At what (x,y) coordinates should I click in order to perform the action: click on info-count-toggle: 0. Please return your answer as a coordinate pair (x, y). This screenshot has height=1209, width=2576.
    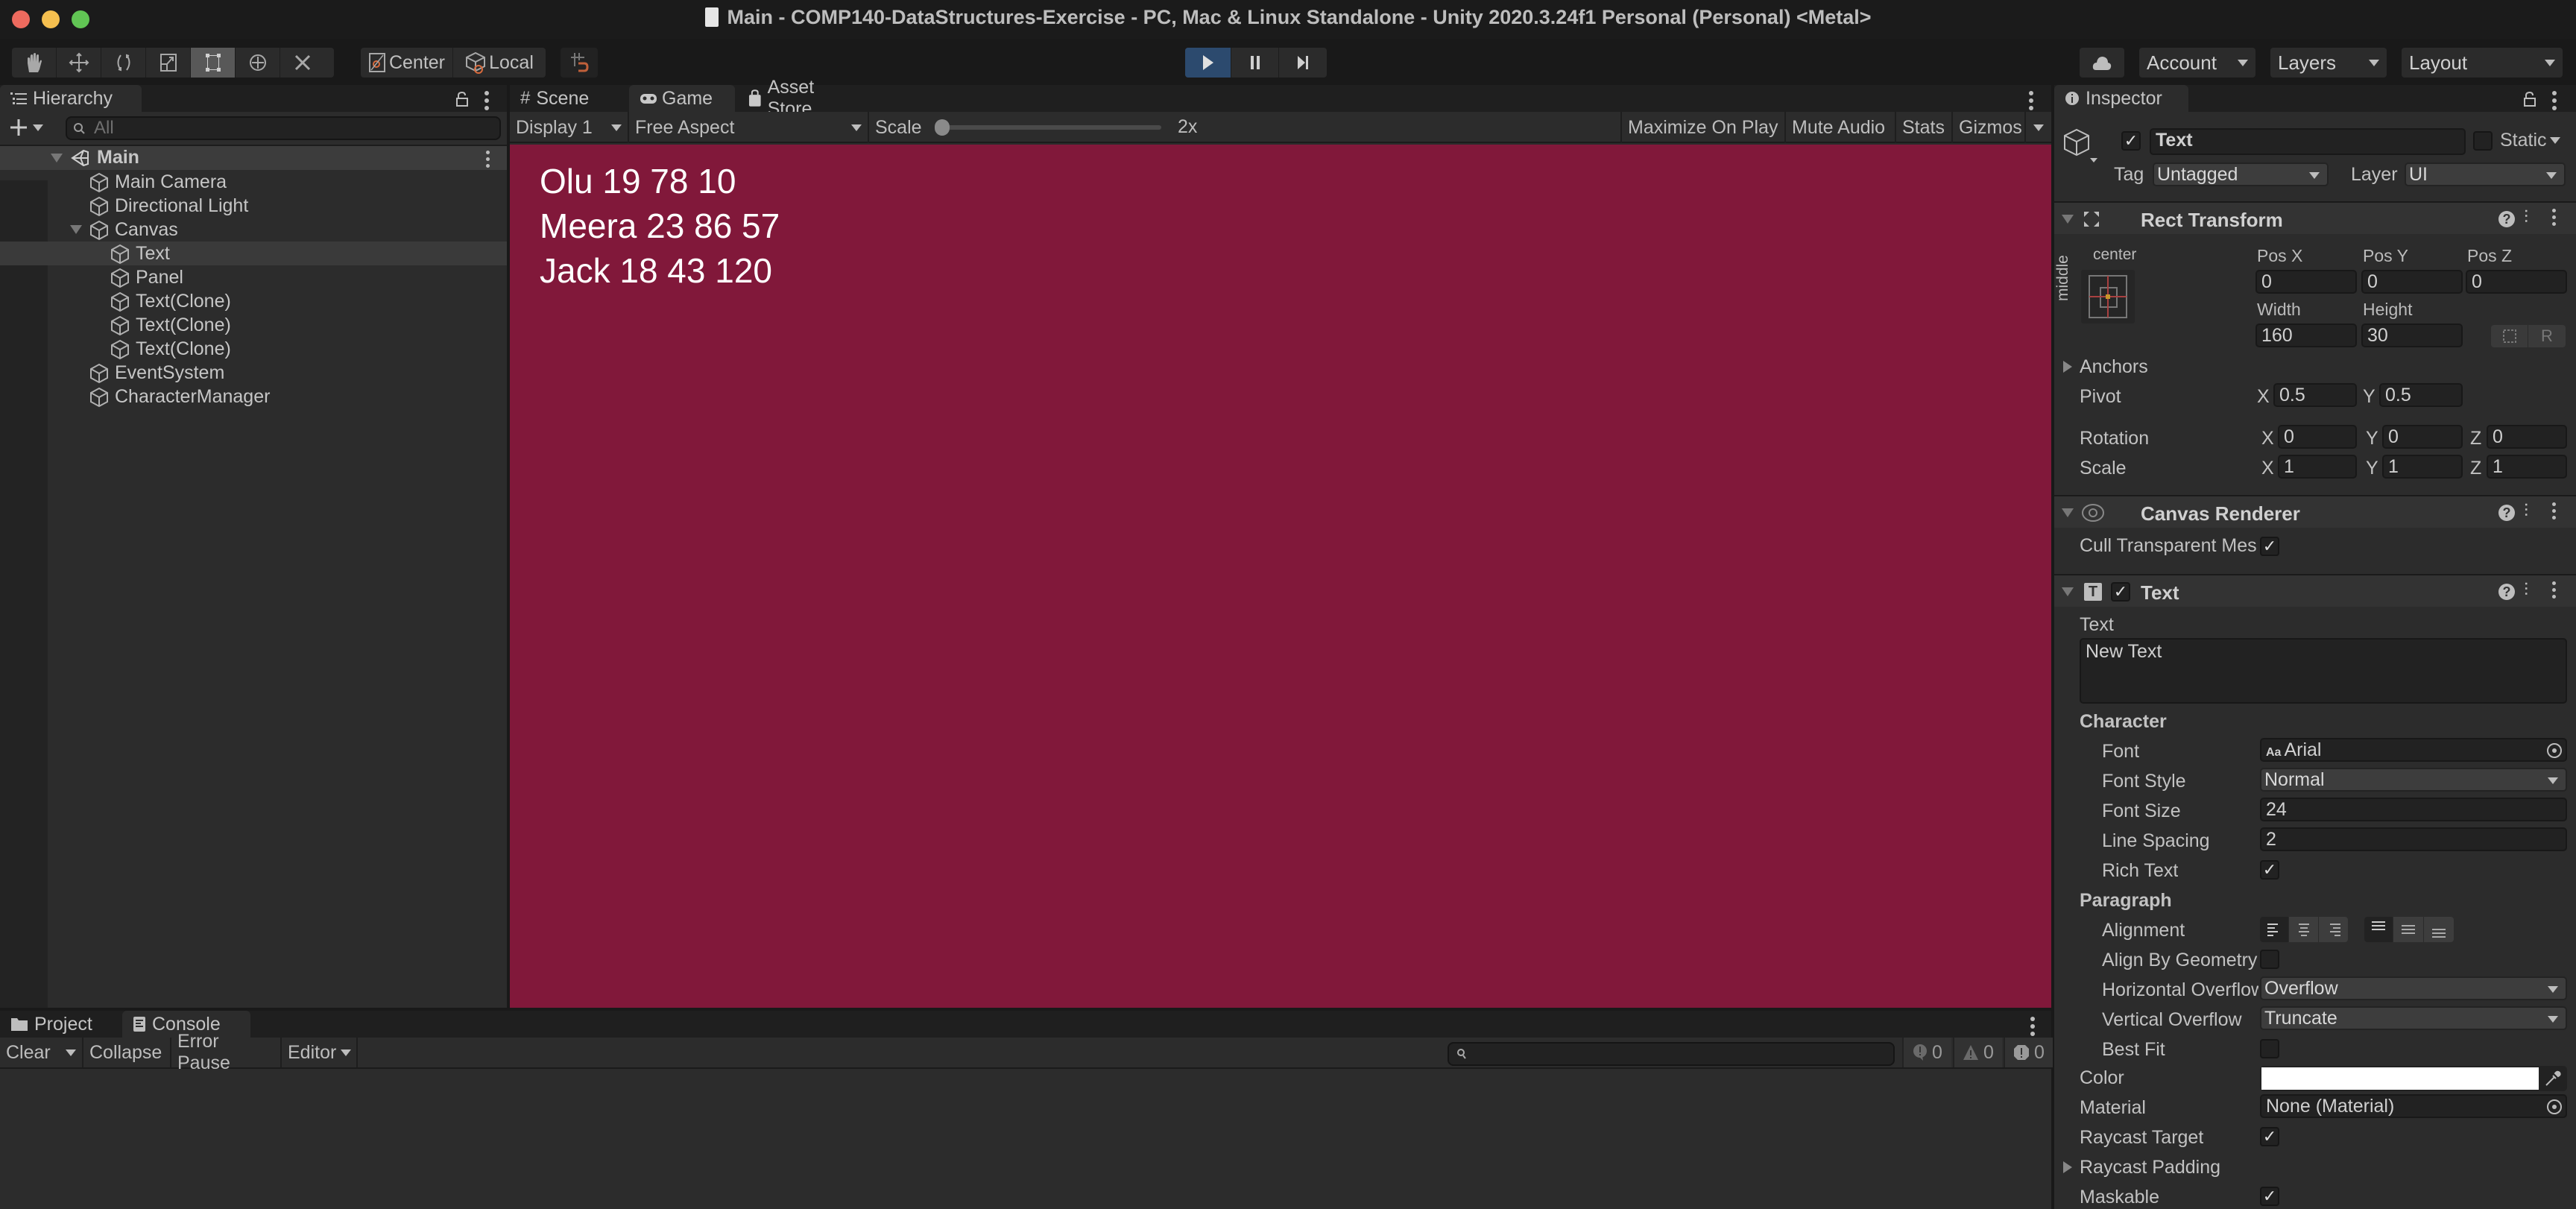
    Looking at the image, I should click on (1926, 1052).